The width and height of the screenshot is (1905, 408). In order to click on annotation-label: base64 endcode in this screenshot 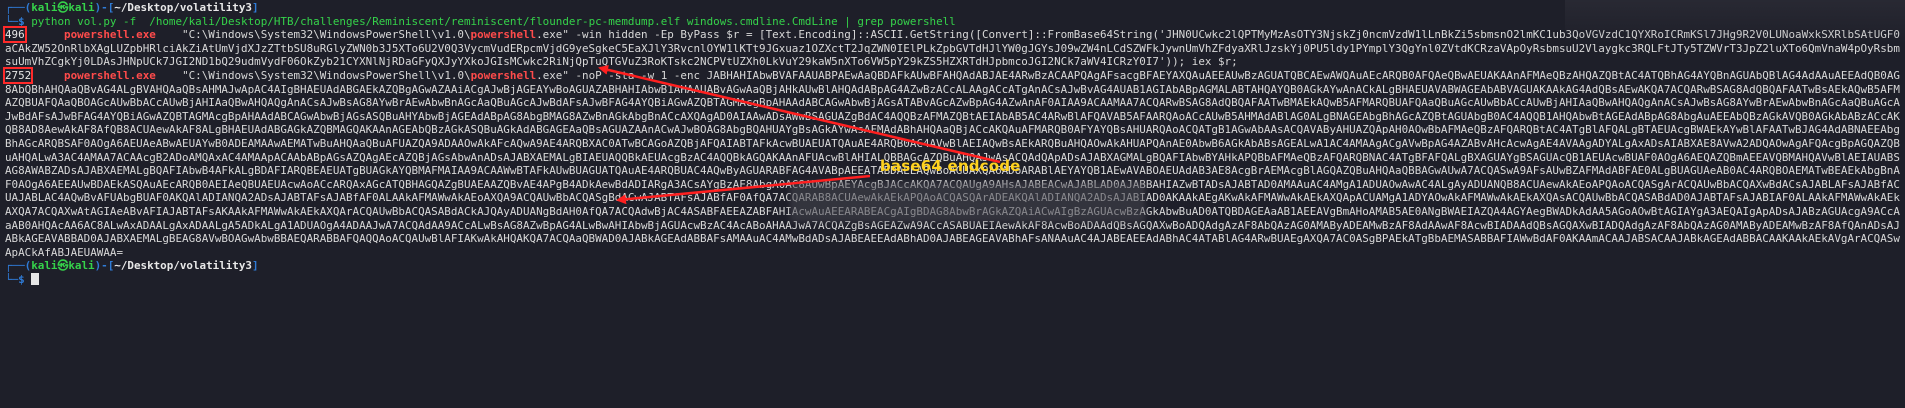, I will do `click(950, 166)`.